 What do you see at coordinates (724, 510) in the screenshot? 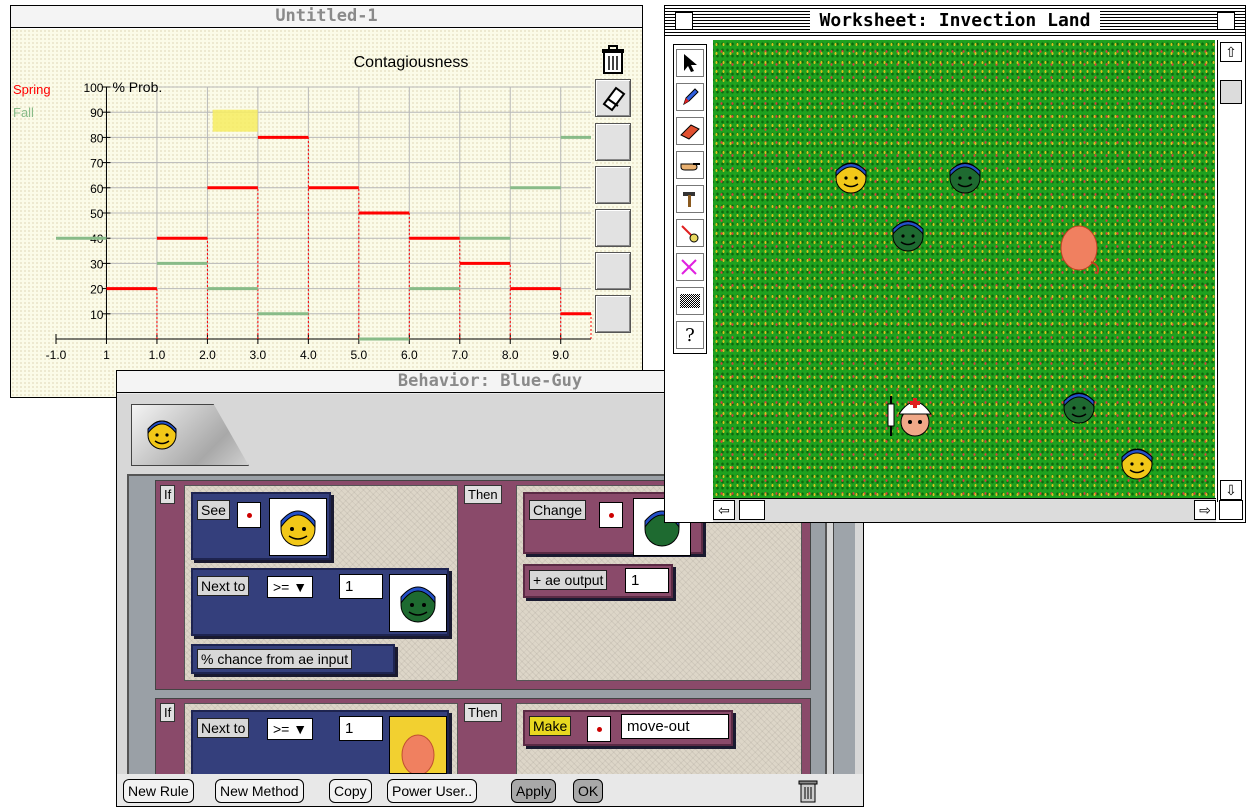
I see `scroll-left-icon: ⇦` at bounding box center [724, 510].